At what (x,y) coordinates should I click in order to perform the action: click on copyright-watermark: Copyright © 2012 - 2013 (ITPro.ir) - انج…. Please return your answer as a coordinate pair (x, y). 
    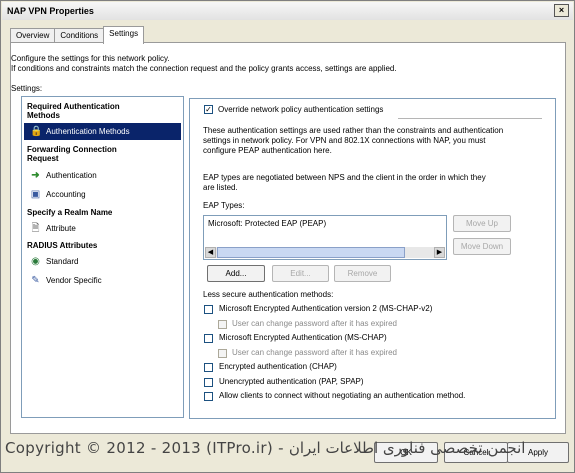
    Looking at the image, I should click on (265, 448).